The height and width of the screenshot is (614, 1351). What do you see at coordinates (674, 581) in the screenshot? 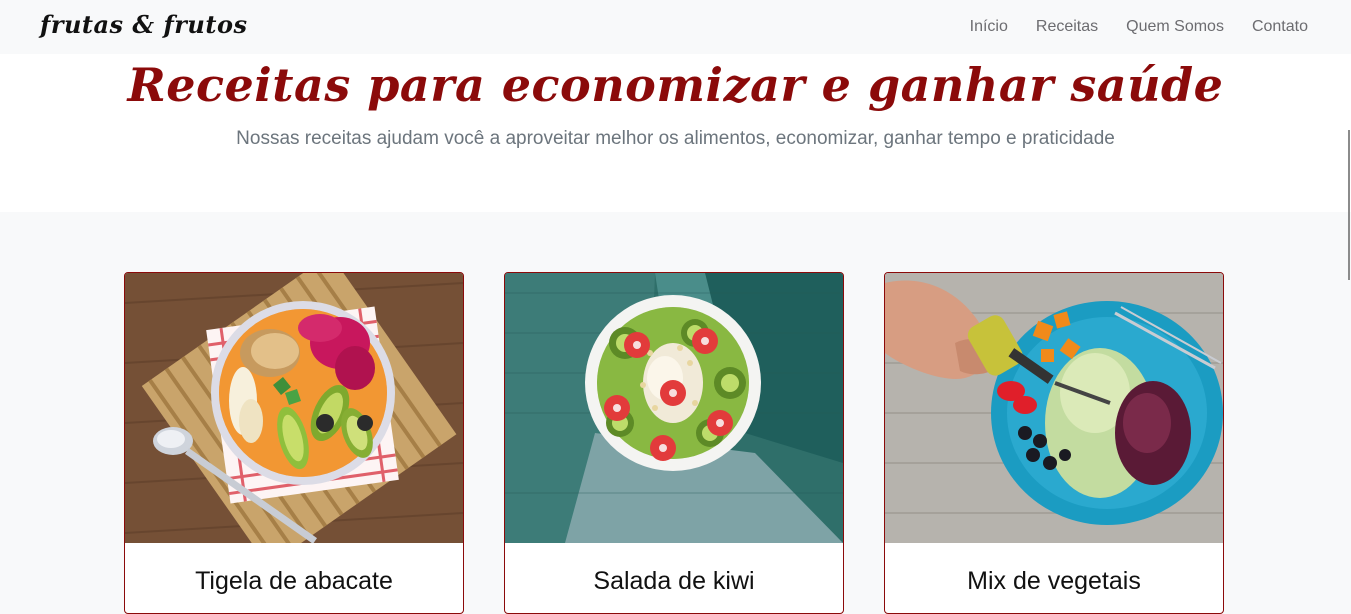
I see `card-title: Salada de kiwi` at bounding box center [674, 581].